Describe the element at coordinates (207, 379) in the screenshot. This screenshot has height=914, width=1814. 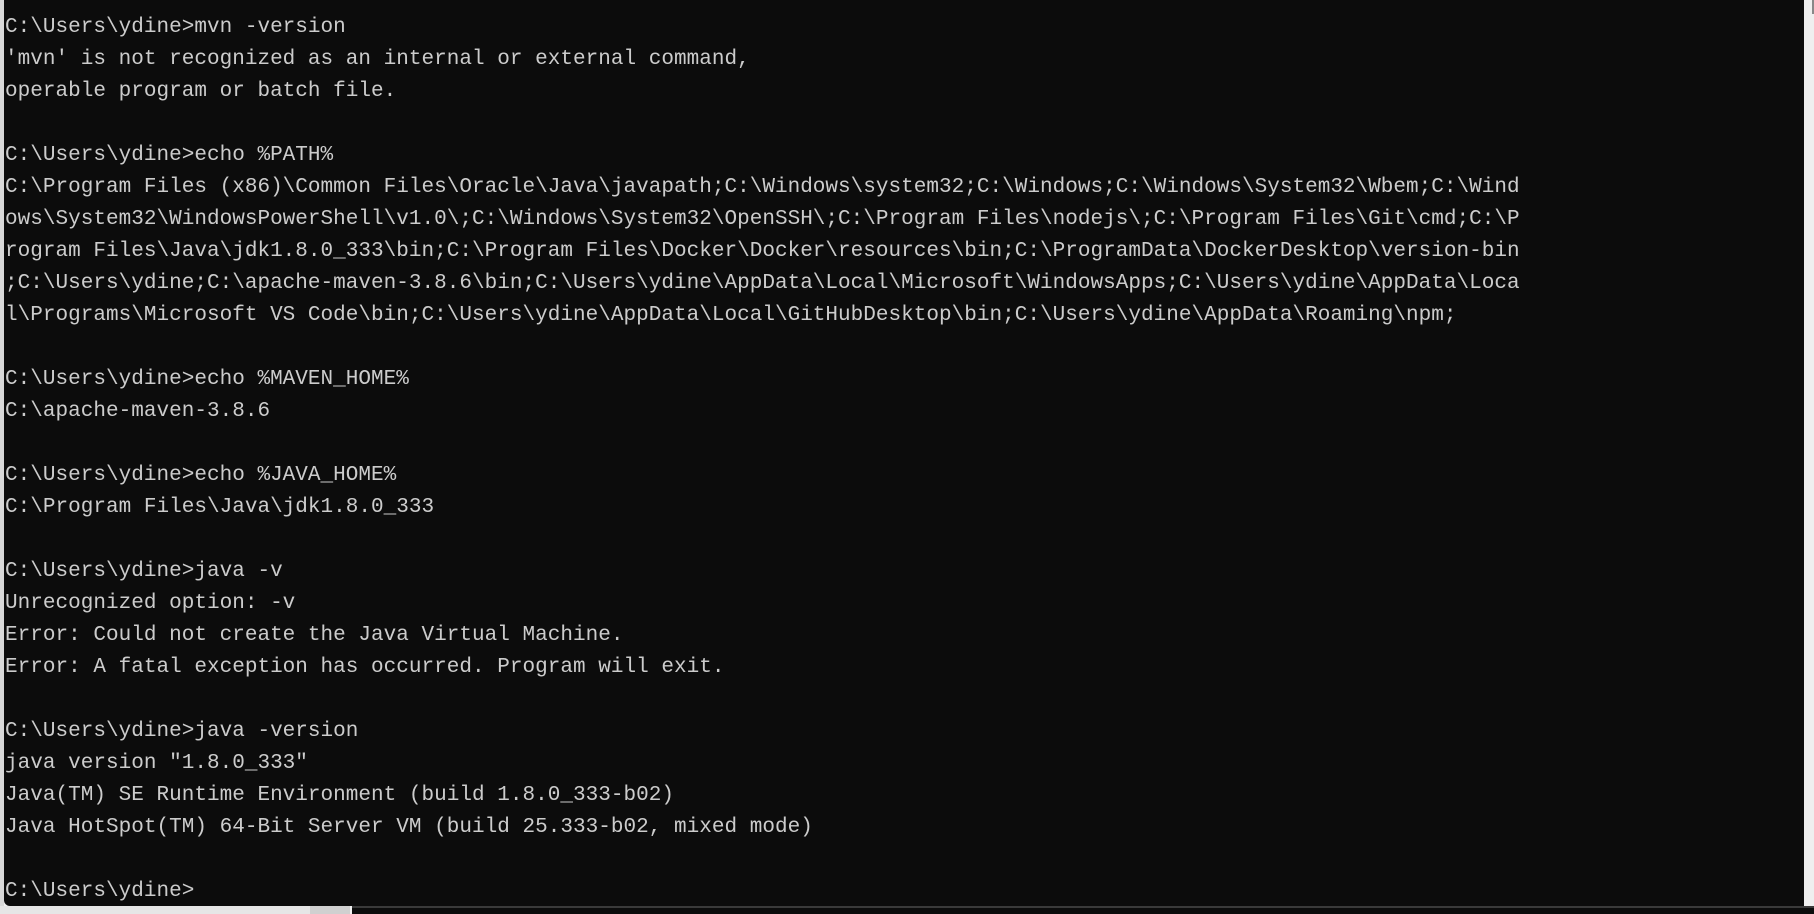
I see `terminal-line: C:\Users\ydine>echo %MAVEN_HOME%` at that location.